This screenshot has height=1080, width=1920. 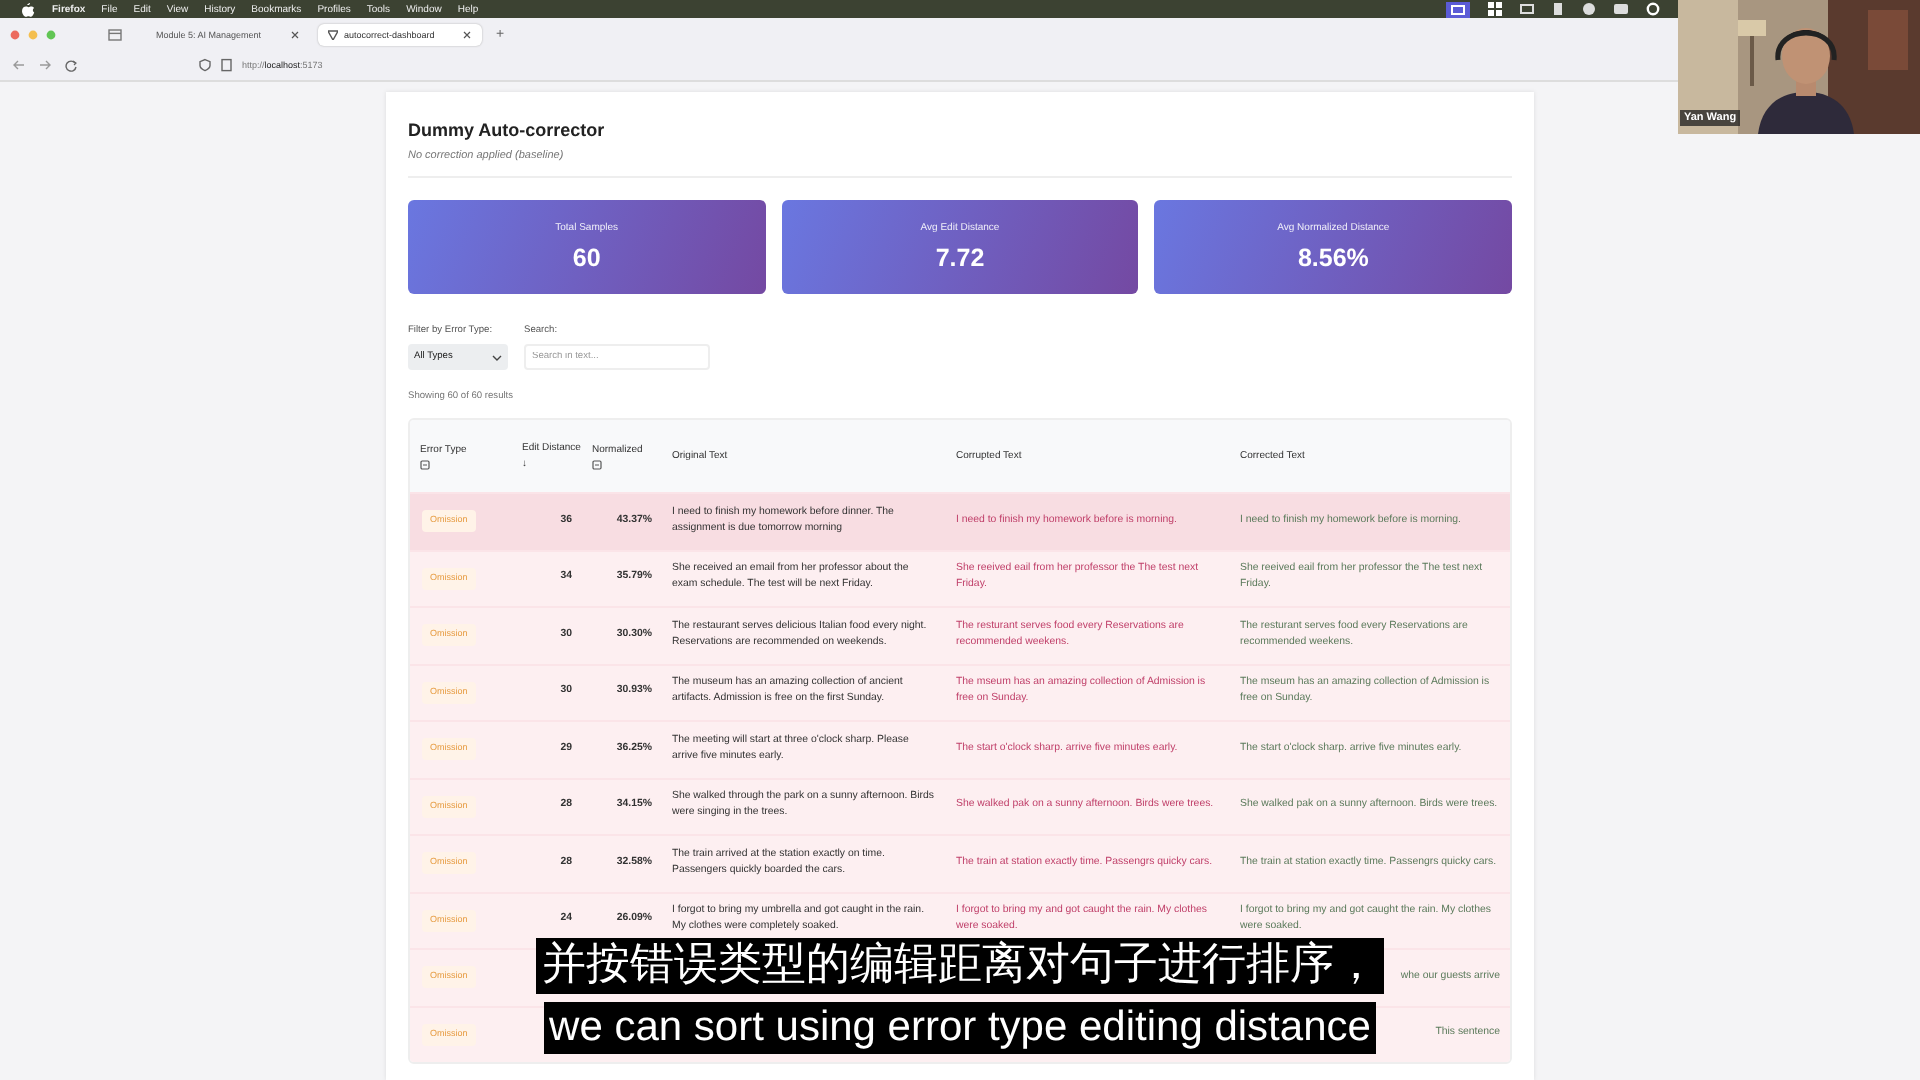 What do you see at coordinates (1589, 9) in the screenshot?
I see `circle-icon` at bounding box center [1589, 9].